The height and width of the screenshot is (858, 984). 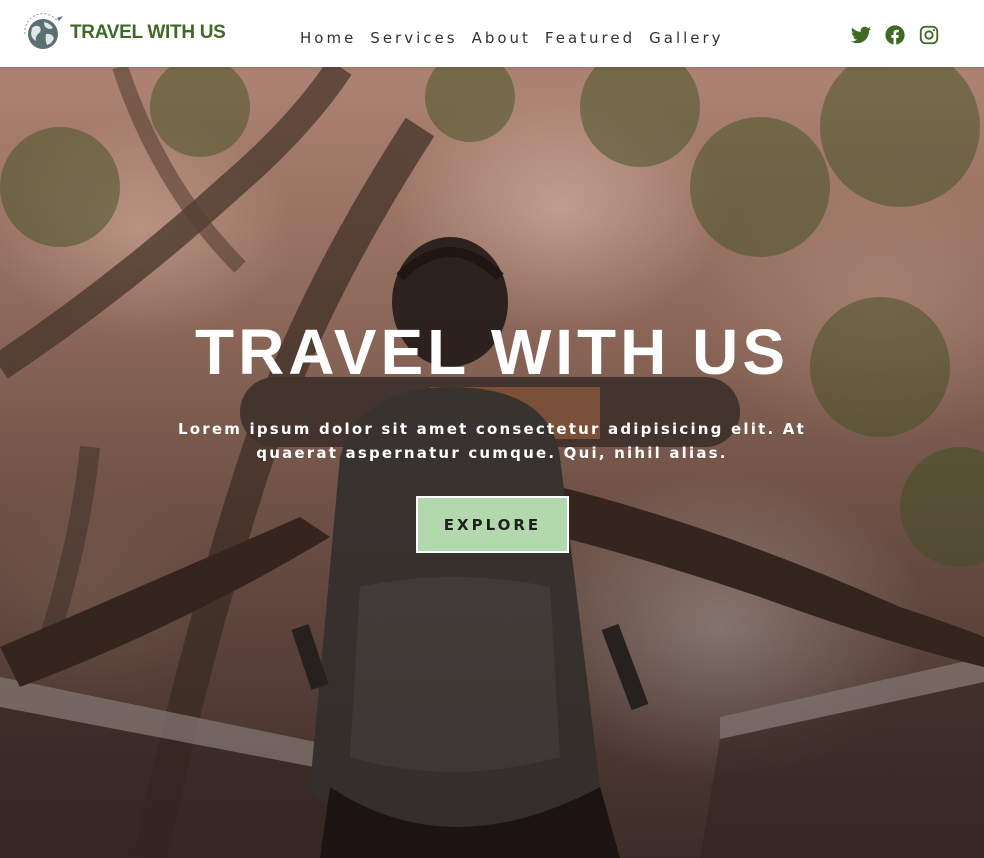 What do you see at coordinates (328, 38) in the screenshot?
I see `nav-item-home: Home` at bounding box center [328, 38].